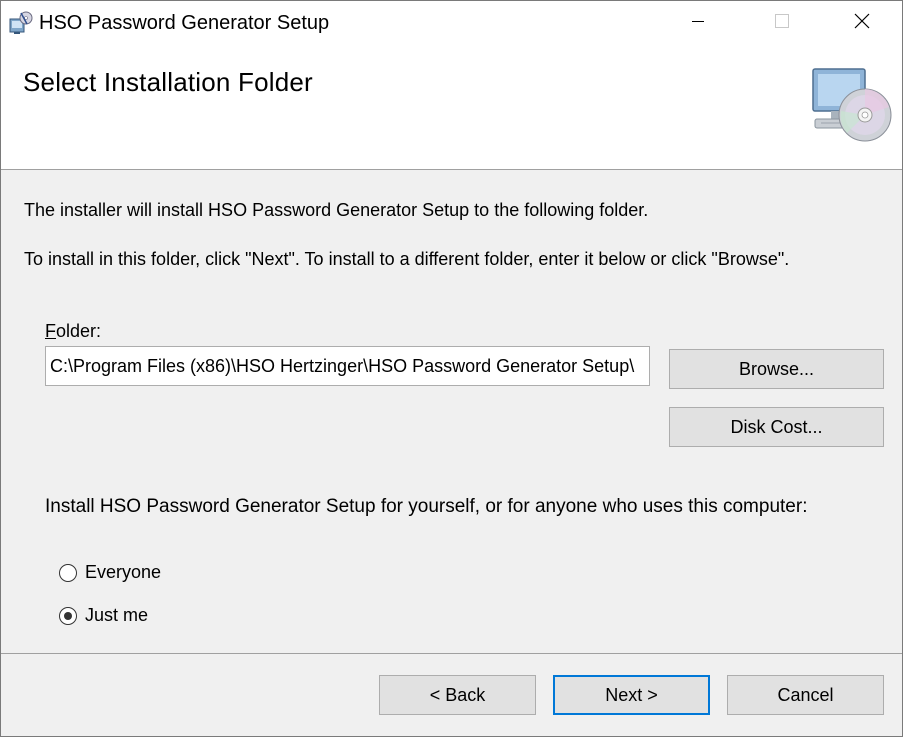  Describe the element at coordinates (347, 366) in the screenshot. I see `folder-path-input` at that location.